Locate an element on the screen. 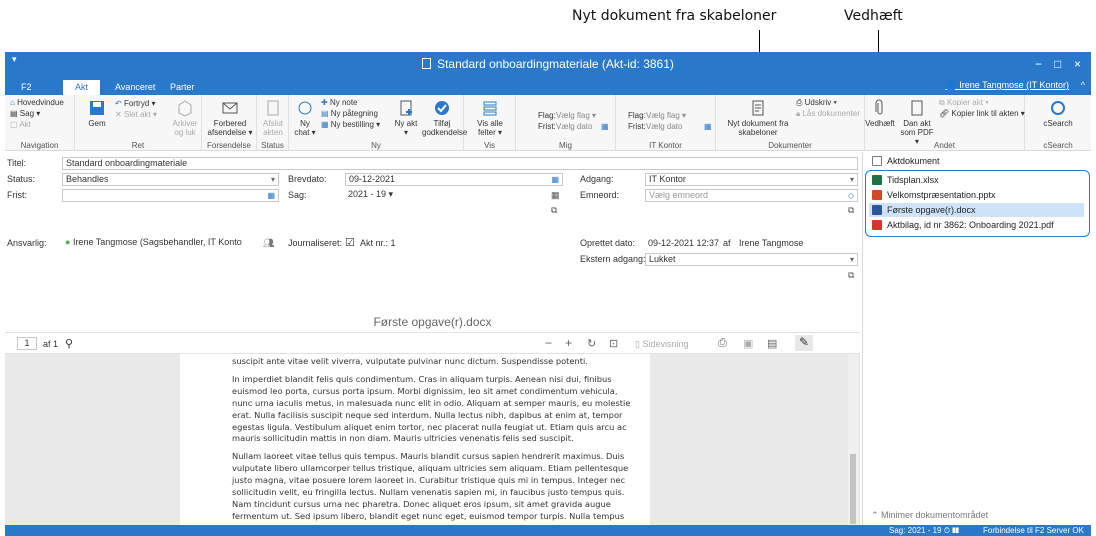  expand-icon: ⧉ is located at coordinates (554, 210).